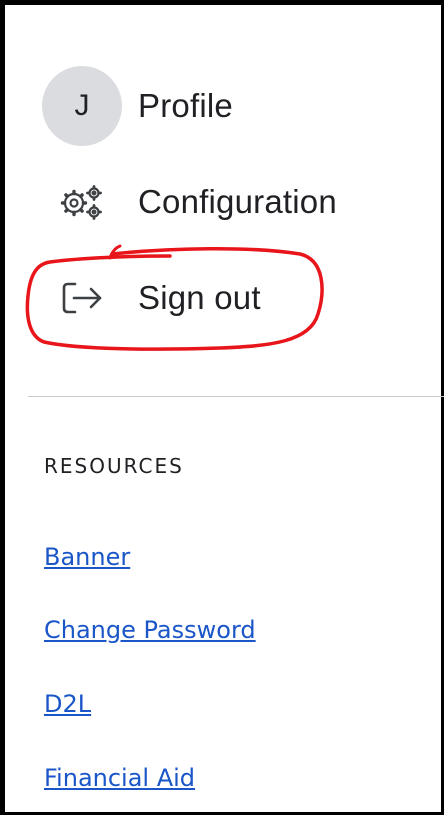 The image size is (444, 815). I want to click on profile-menu-item: J Profile, so click(137, 106).